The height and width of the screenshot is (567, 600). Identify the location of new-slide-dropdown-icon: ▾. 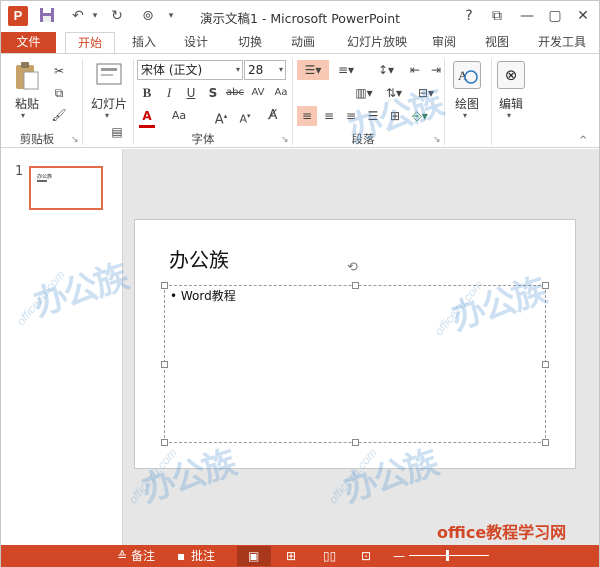
(107, 115).